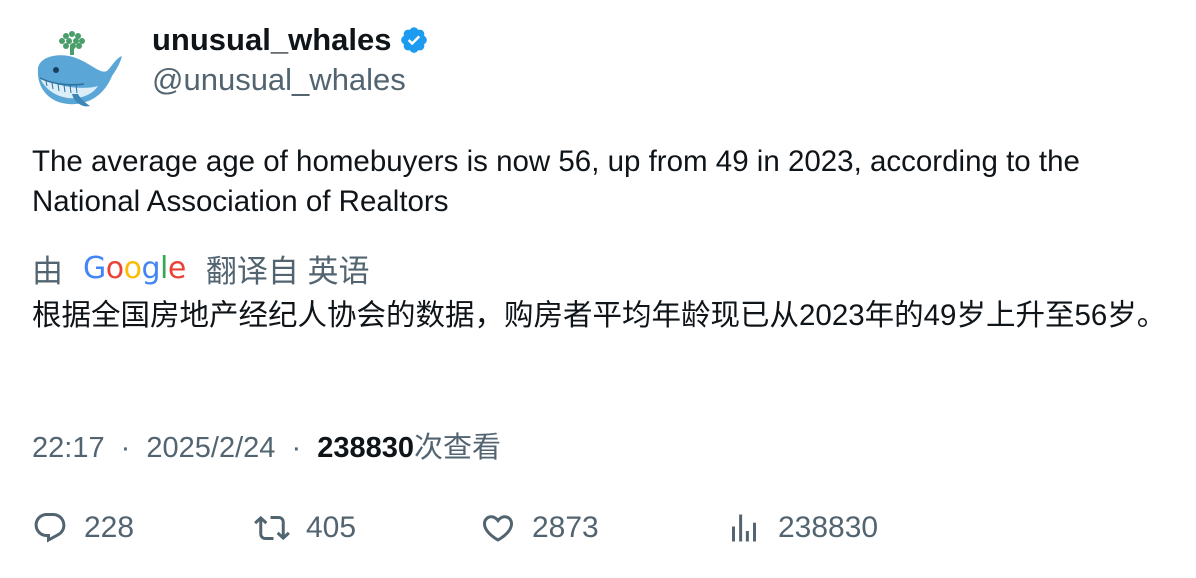 The height and width of the screenshot is (578, 1196). What do you see at coordinates (331, 527) in the screenshot?
I see `retweet-count: 405` at bounding box center [331, 527].